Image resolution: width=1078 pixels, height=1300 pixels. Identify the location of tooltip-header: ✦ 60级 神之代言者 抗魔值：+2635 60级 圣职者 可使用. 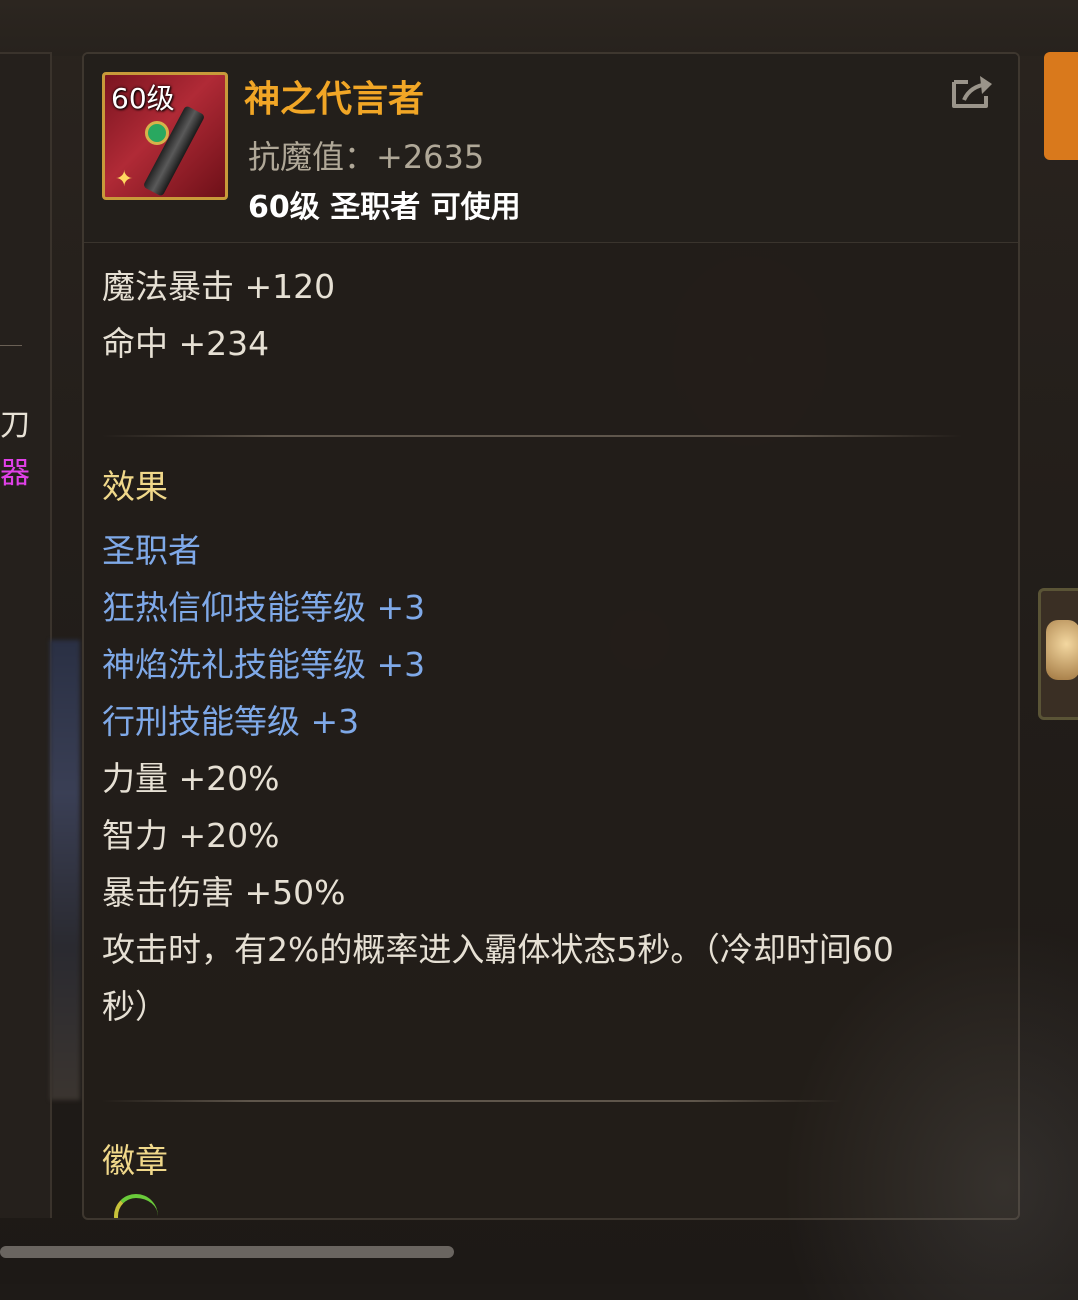
(551, 148).